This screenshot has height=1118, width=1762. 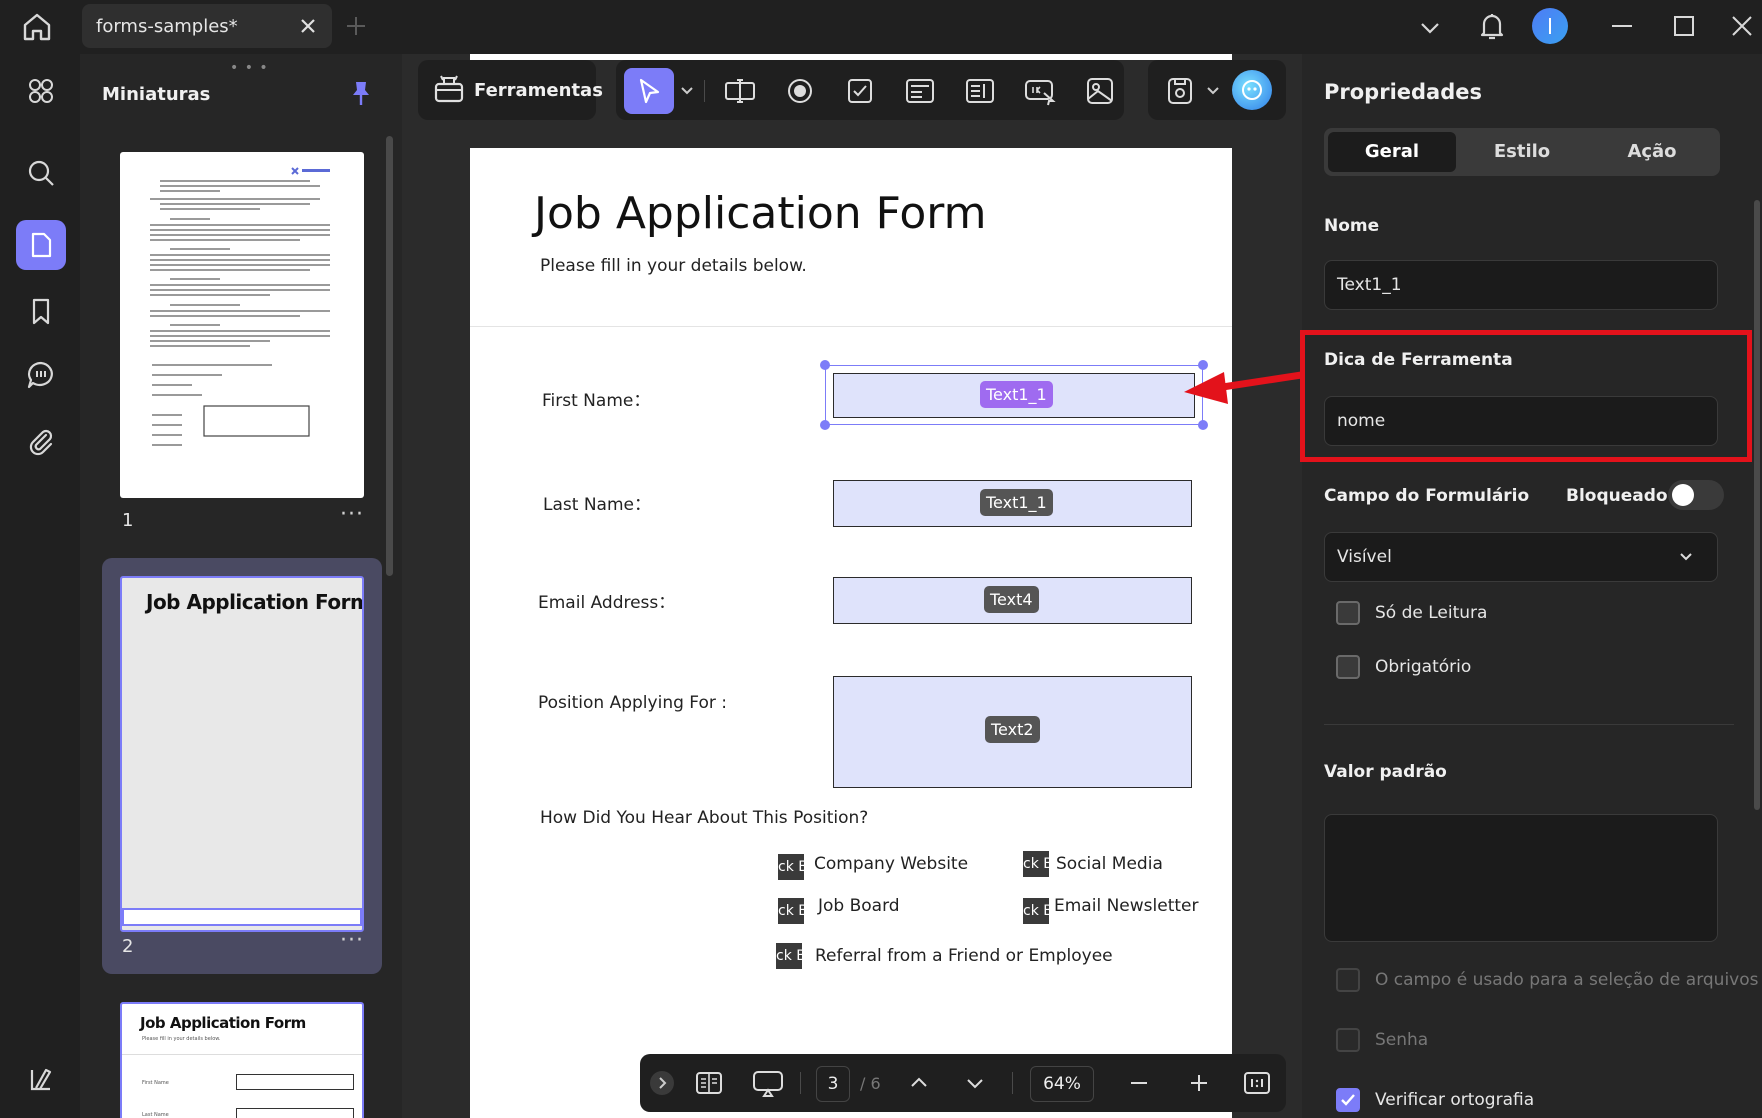 What do you see at coordinates (128, 946) in the screenshot?
I see `page-number-2: 2` at bounding box center [128, 946].